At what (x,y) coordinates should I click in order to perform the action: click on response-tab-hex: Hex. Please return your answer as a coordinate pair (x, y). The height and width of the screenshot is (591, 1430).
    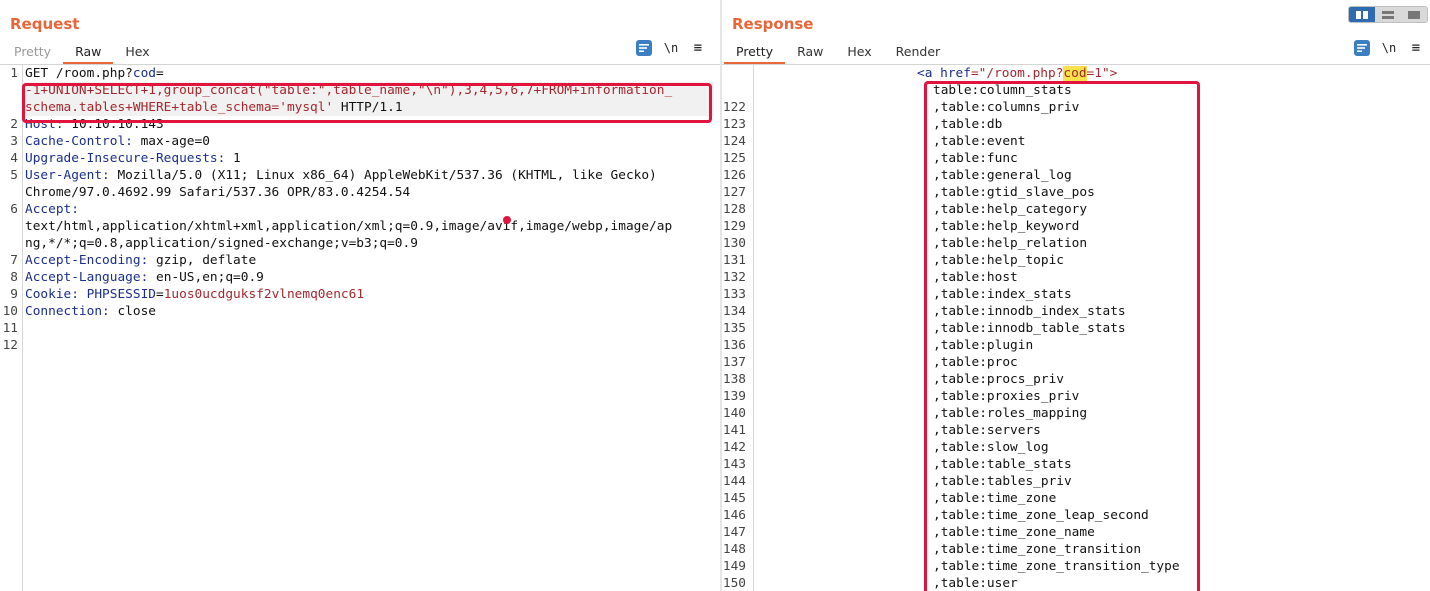
    Looking at the image, I should click on (859, 53).